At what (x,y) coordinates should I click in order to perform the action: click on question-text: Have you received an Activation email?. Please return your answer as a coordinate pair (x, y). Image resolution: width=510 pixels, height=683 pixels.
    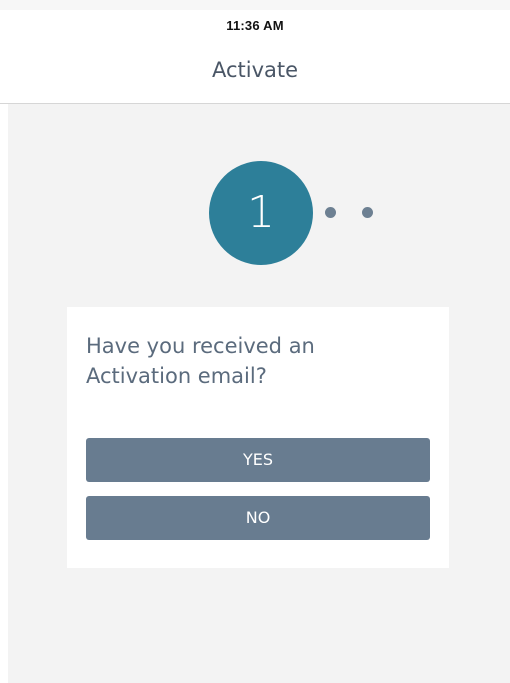
    Looking at the image, I should click on (200, 361).